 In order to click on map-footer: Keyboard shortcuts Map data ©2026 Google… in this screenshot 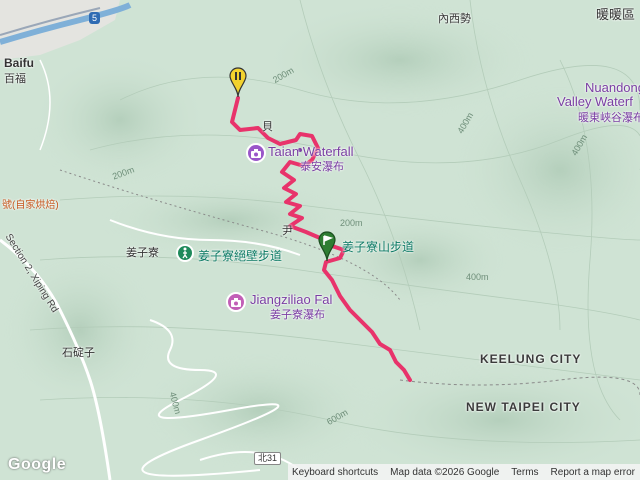, I will do `click(464, 472)`.